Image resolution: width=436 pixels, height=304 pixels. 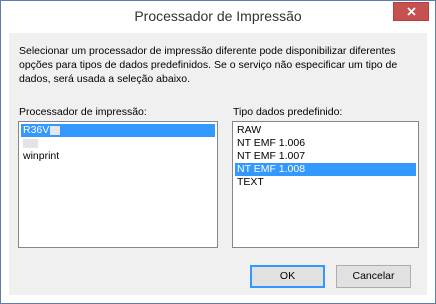 What do you see at coordinates (118, 156) in the screenshot?
I see `processor-item-winprint: winprint` at bounding box center [118, 156].